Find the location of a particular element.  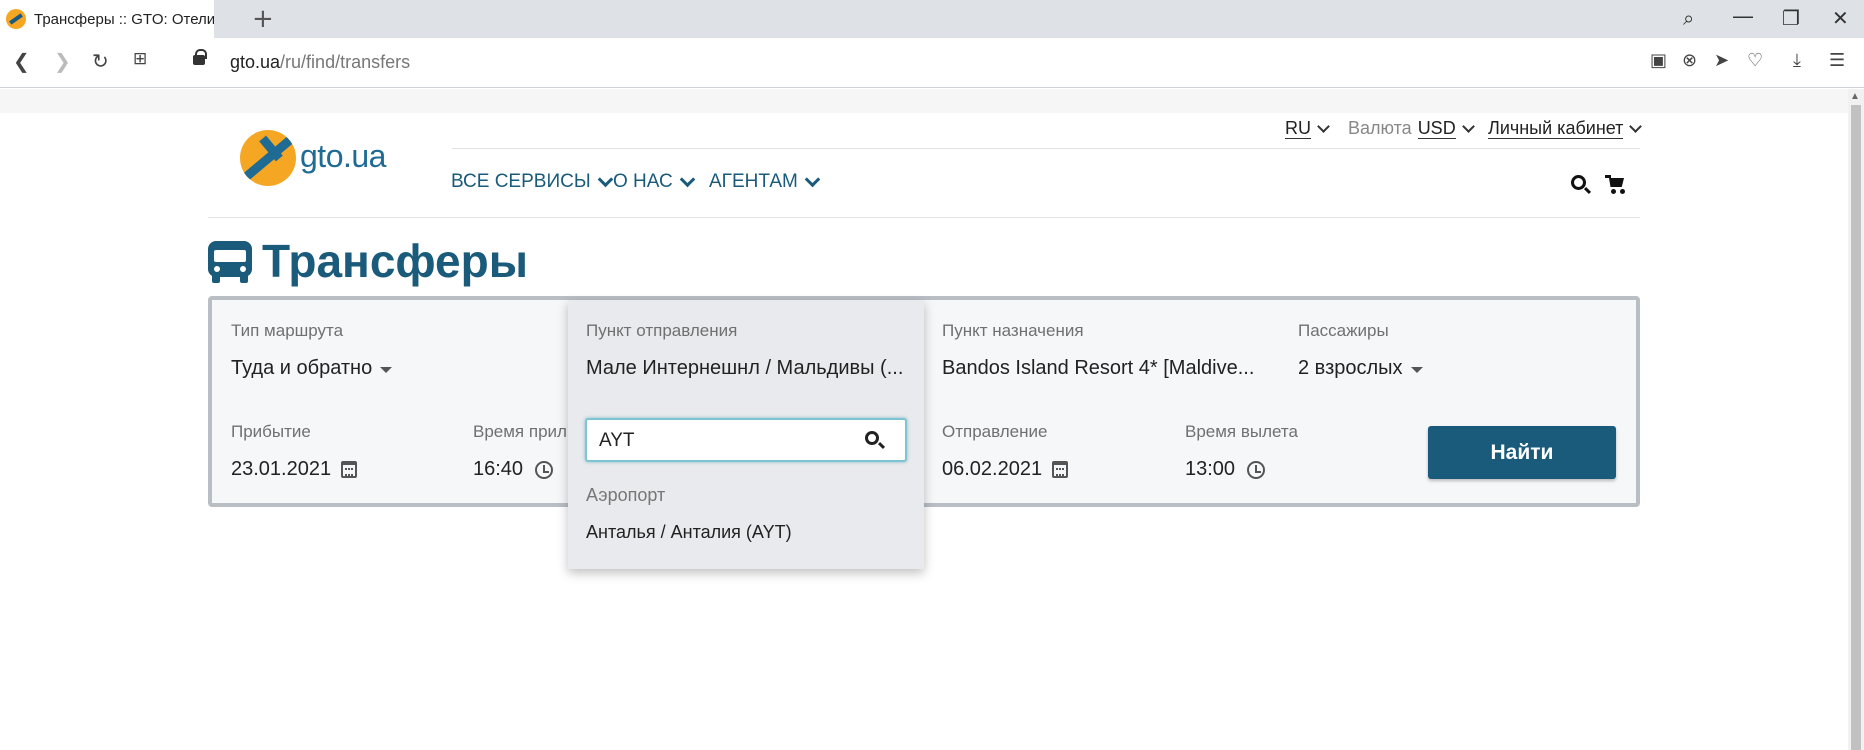

adblock-icon: ⊗ is located at coordinates (1689, 60).